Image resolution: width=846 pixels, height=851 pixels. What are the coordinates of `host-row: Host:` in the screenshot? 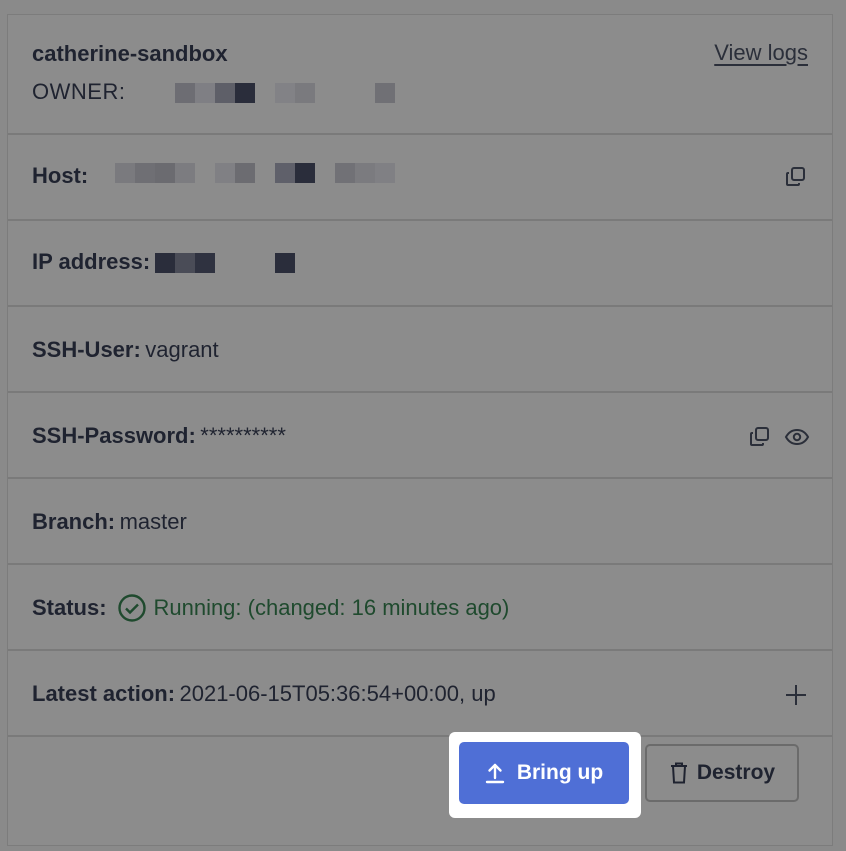 It's located at (420, 176).